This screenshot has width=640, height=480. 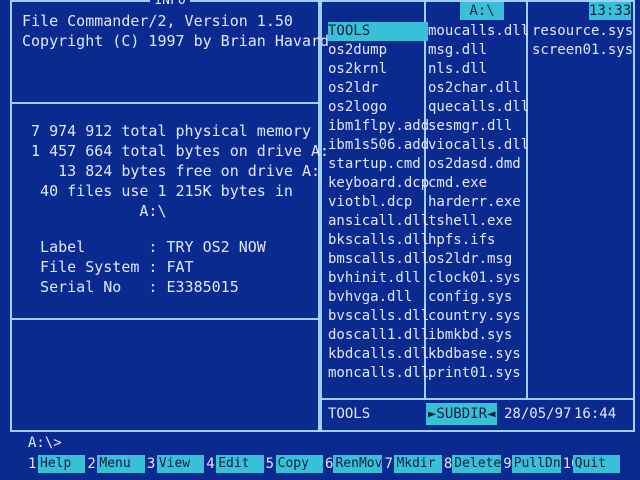 What do you see at coordinates (478, 354) in the screenshot?
I see `file-item: kbdbase.sys` at bounding box center [478, 354].